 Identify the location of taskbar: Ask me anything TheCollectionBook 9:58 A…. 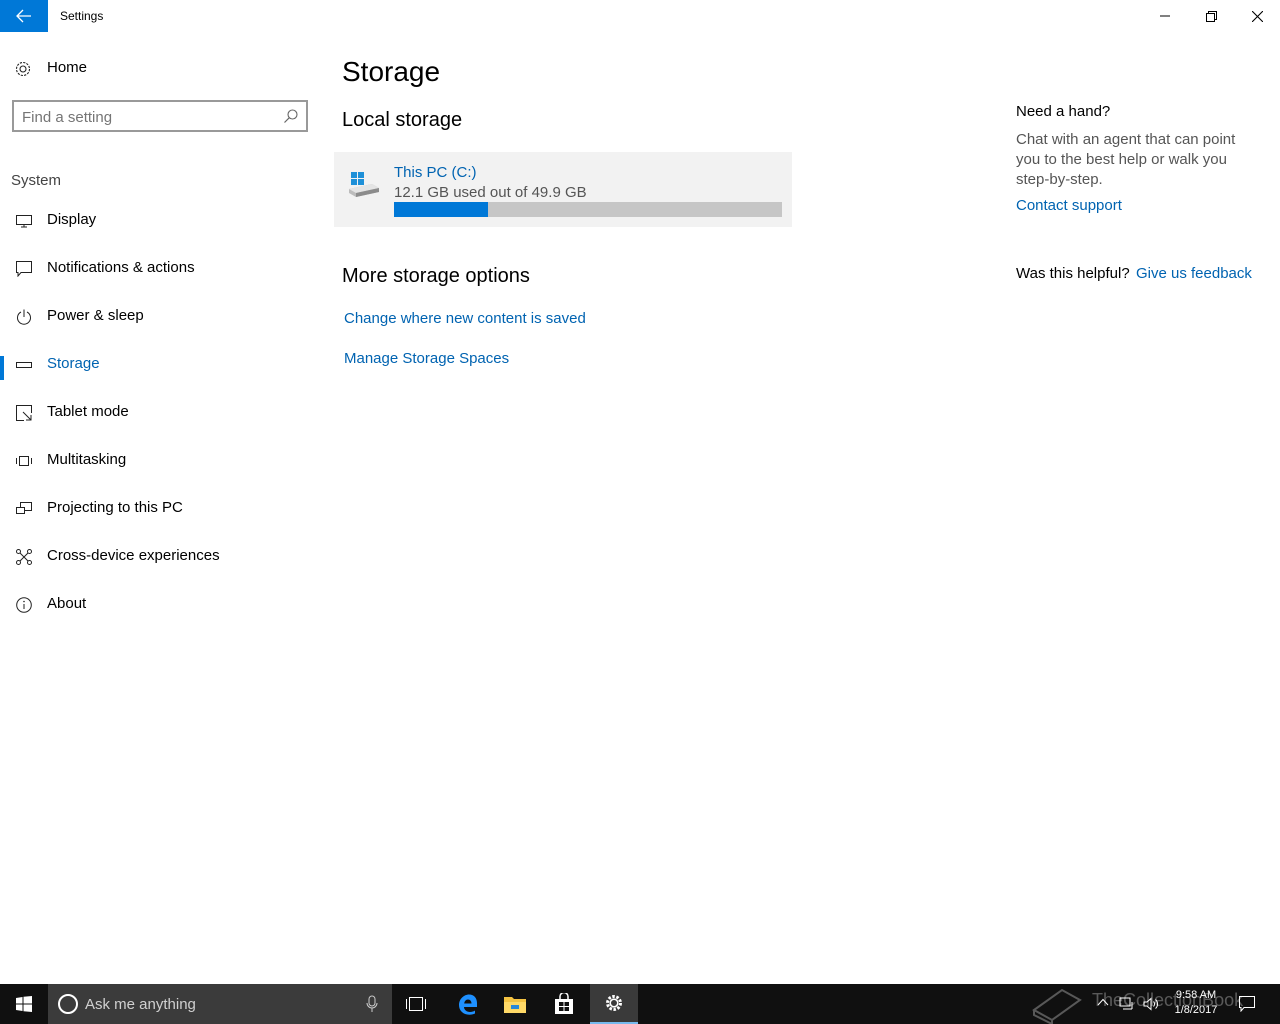
(640, 1004).